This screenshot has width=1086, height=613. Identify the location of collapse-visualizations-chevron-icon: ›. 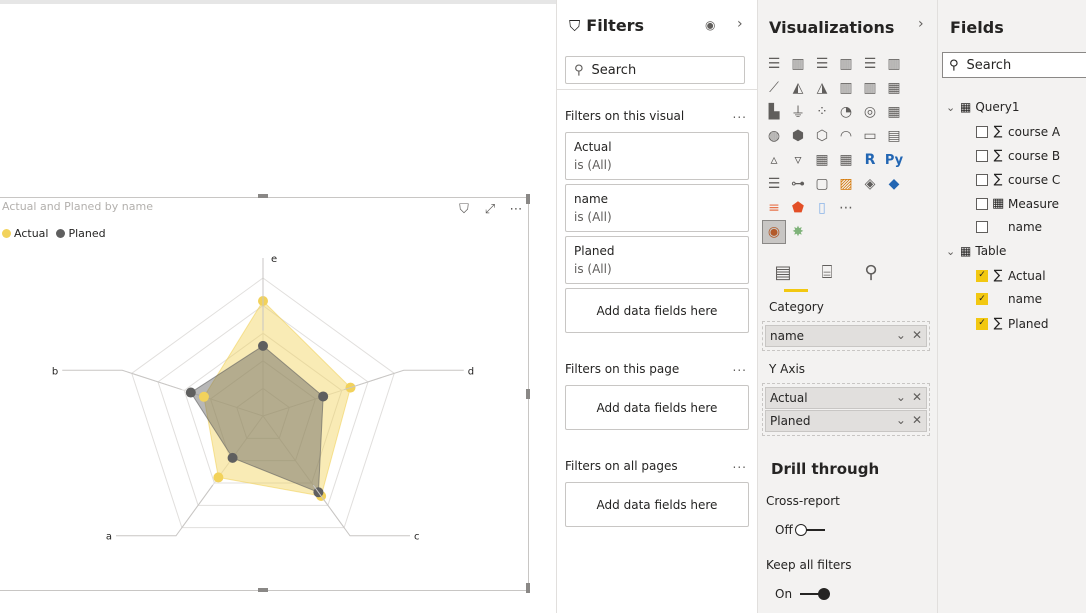
(921, 24).